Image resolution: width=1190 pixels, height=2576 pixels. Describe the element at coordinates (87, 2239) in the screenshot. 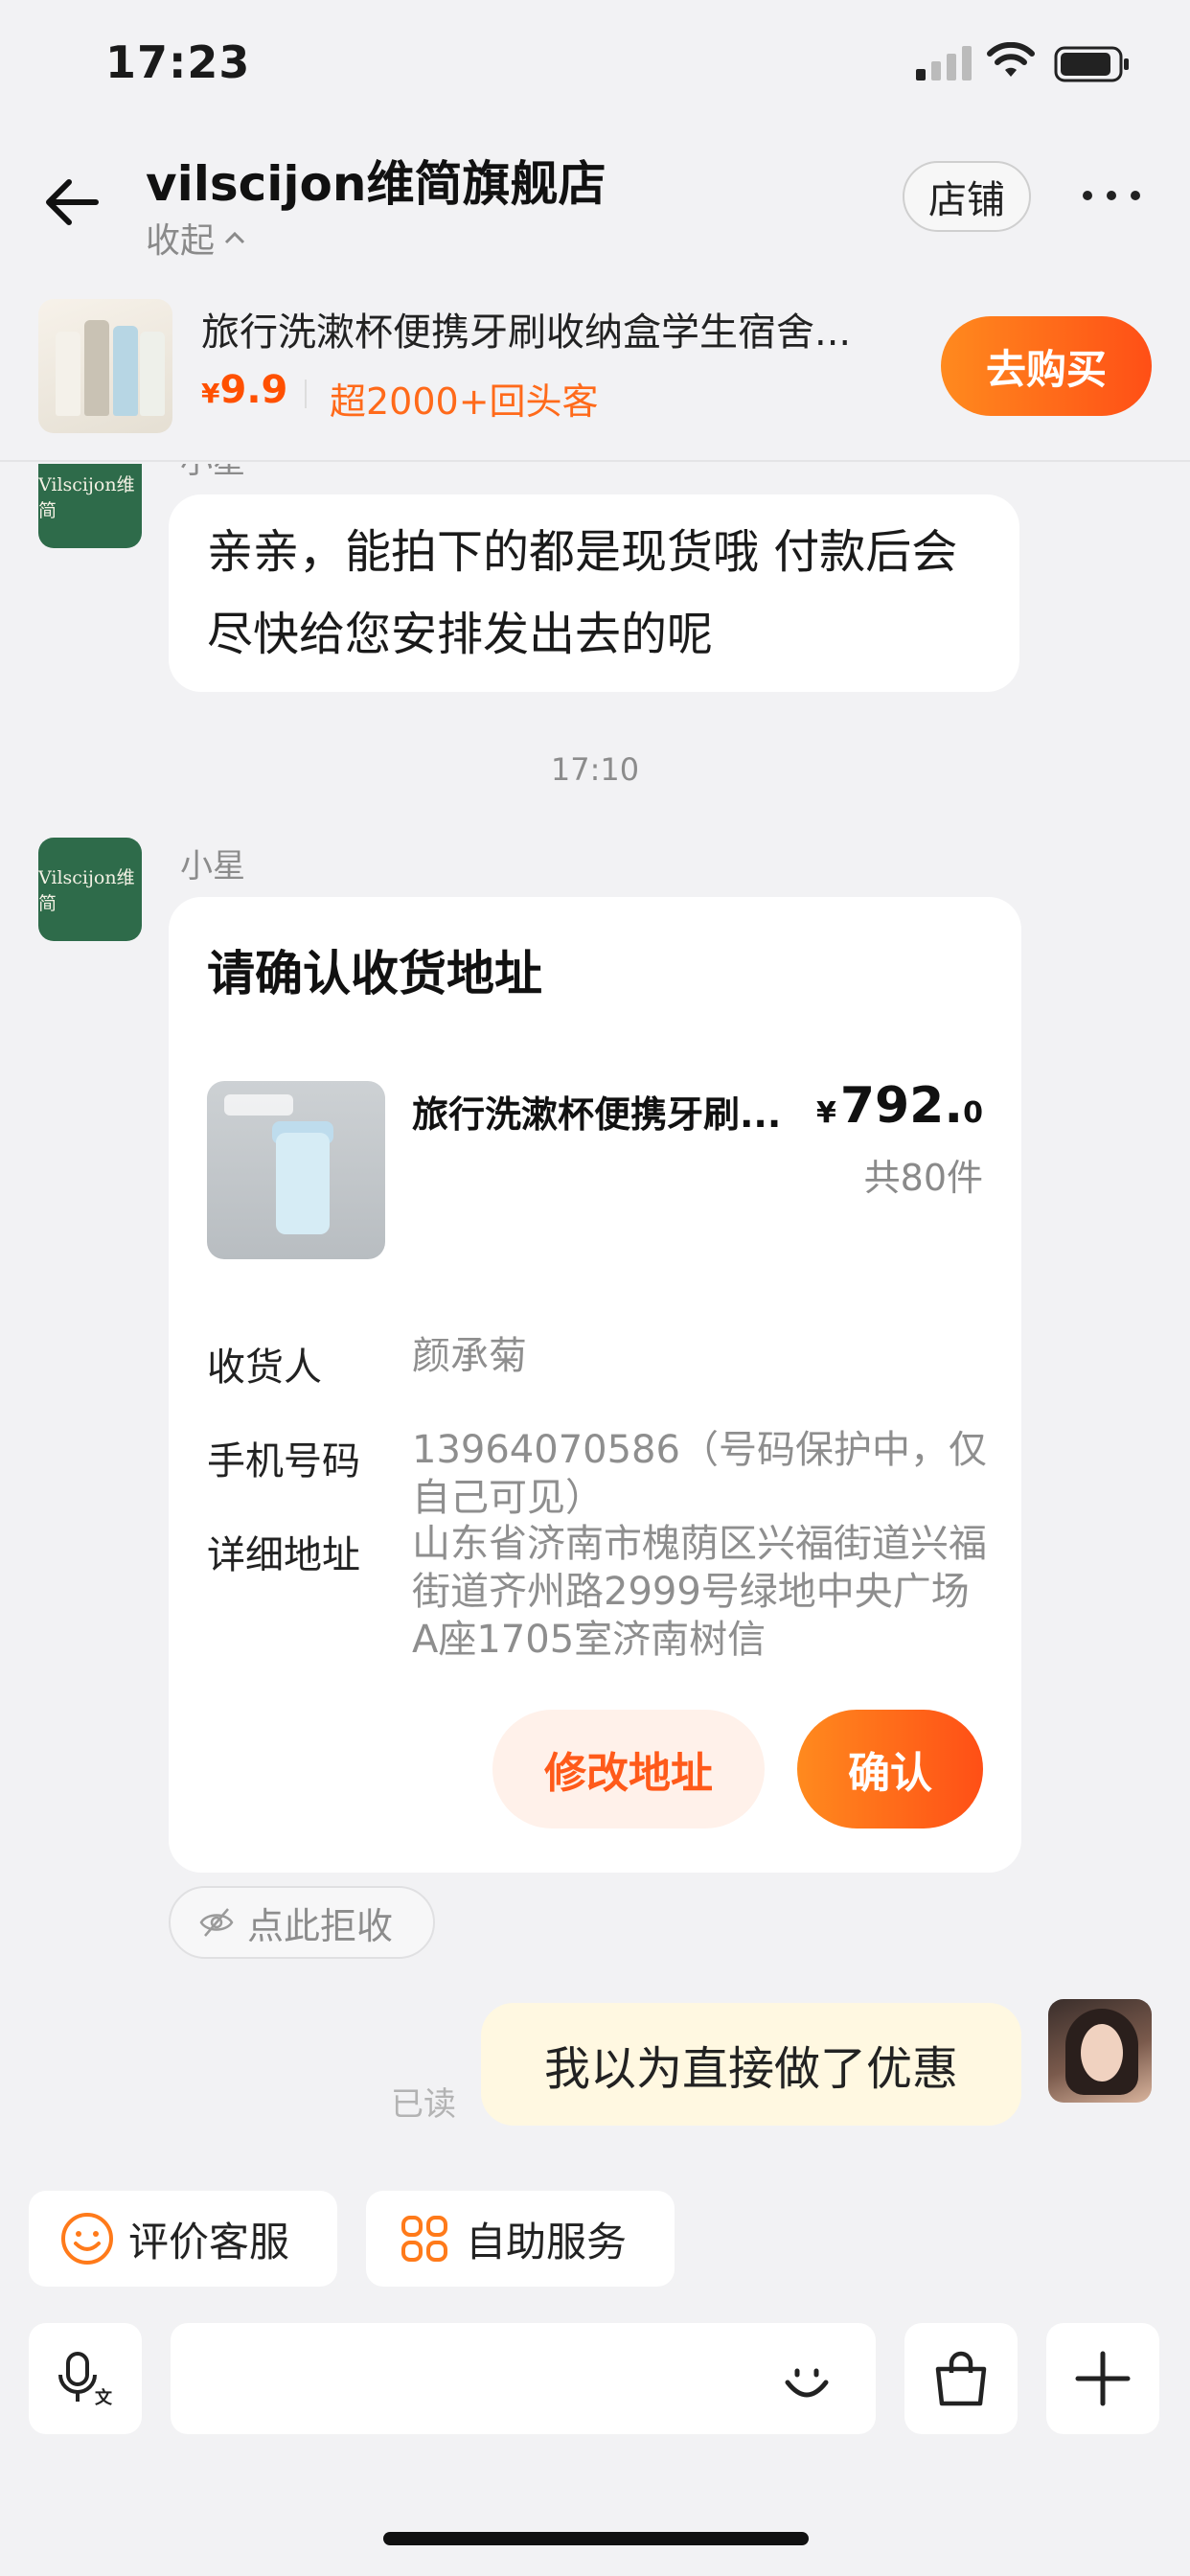

I see `smile-icon` at that location.